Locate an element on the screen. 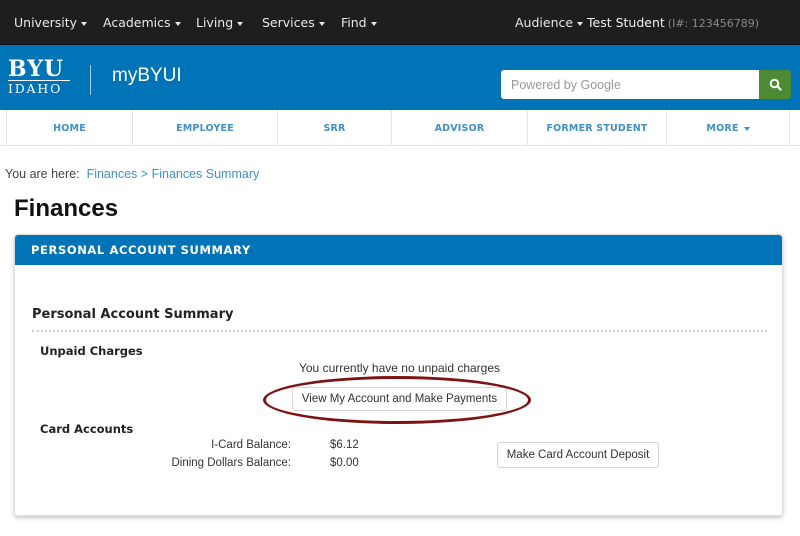  tab-more-label: MORE is located at coordinates (722, 128).